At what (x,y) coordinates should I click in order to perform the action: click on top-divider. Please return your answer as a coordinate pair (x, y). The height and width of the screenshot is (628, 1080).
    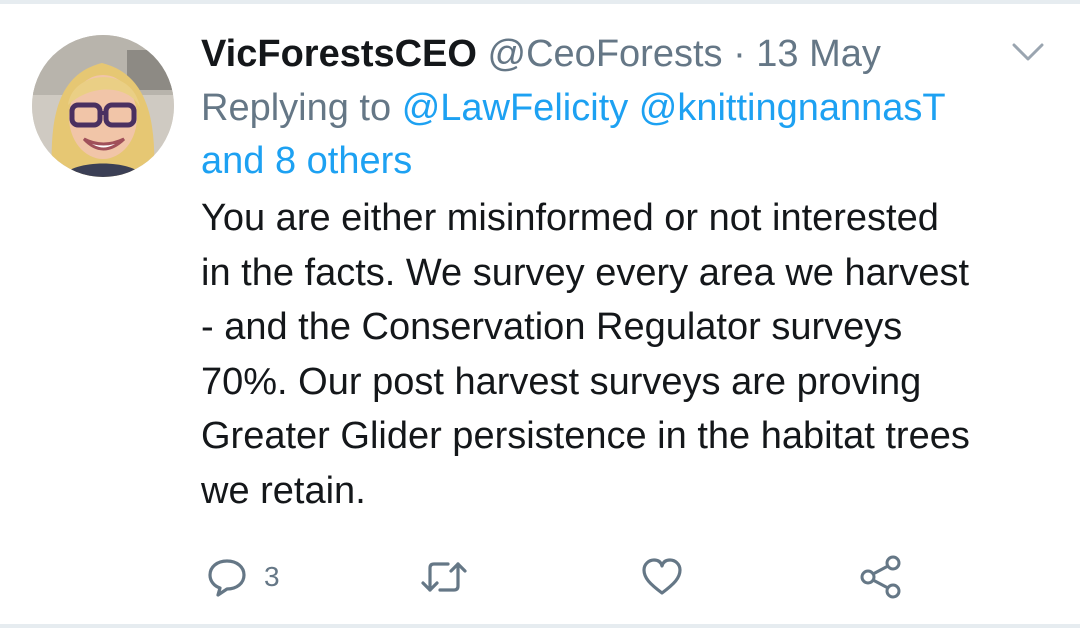
    Looking at the image, I should click on (540, 2).